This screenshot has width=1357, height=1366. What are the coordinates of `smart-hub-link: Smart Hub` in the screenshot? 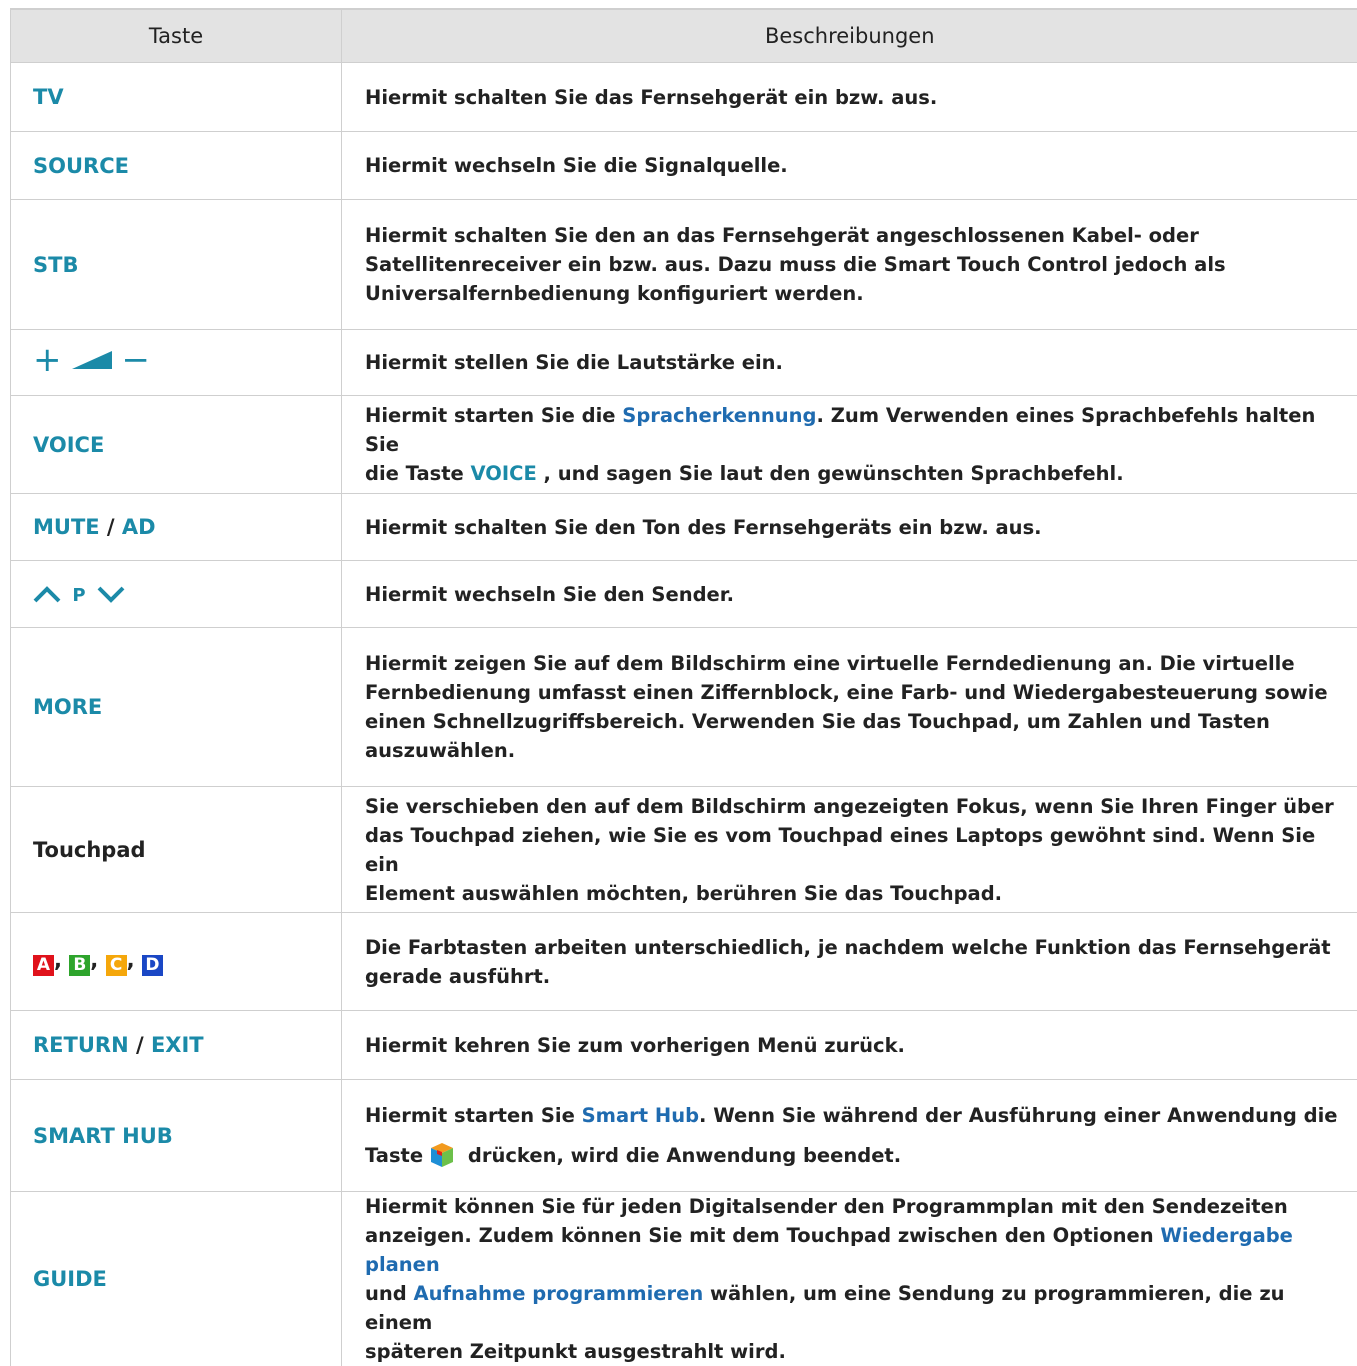 It's located at (640, 1115).